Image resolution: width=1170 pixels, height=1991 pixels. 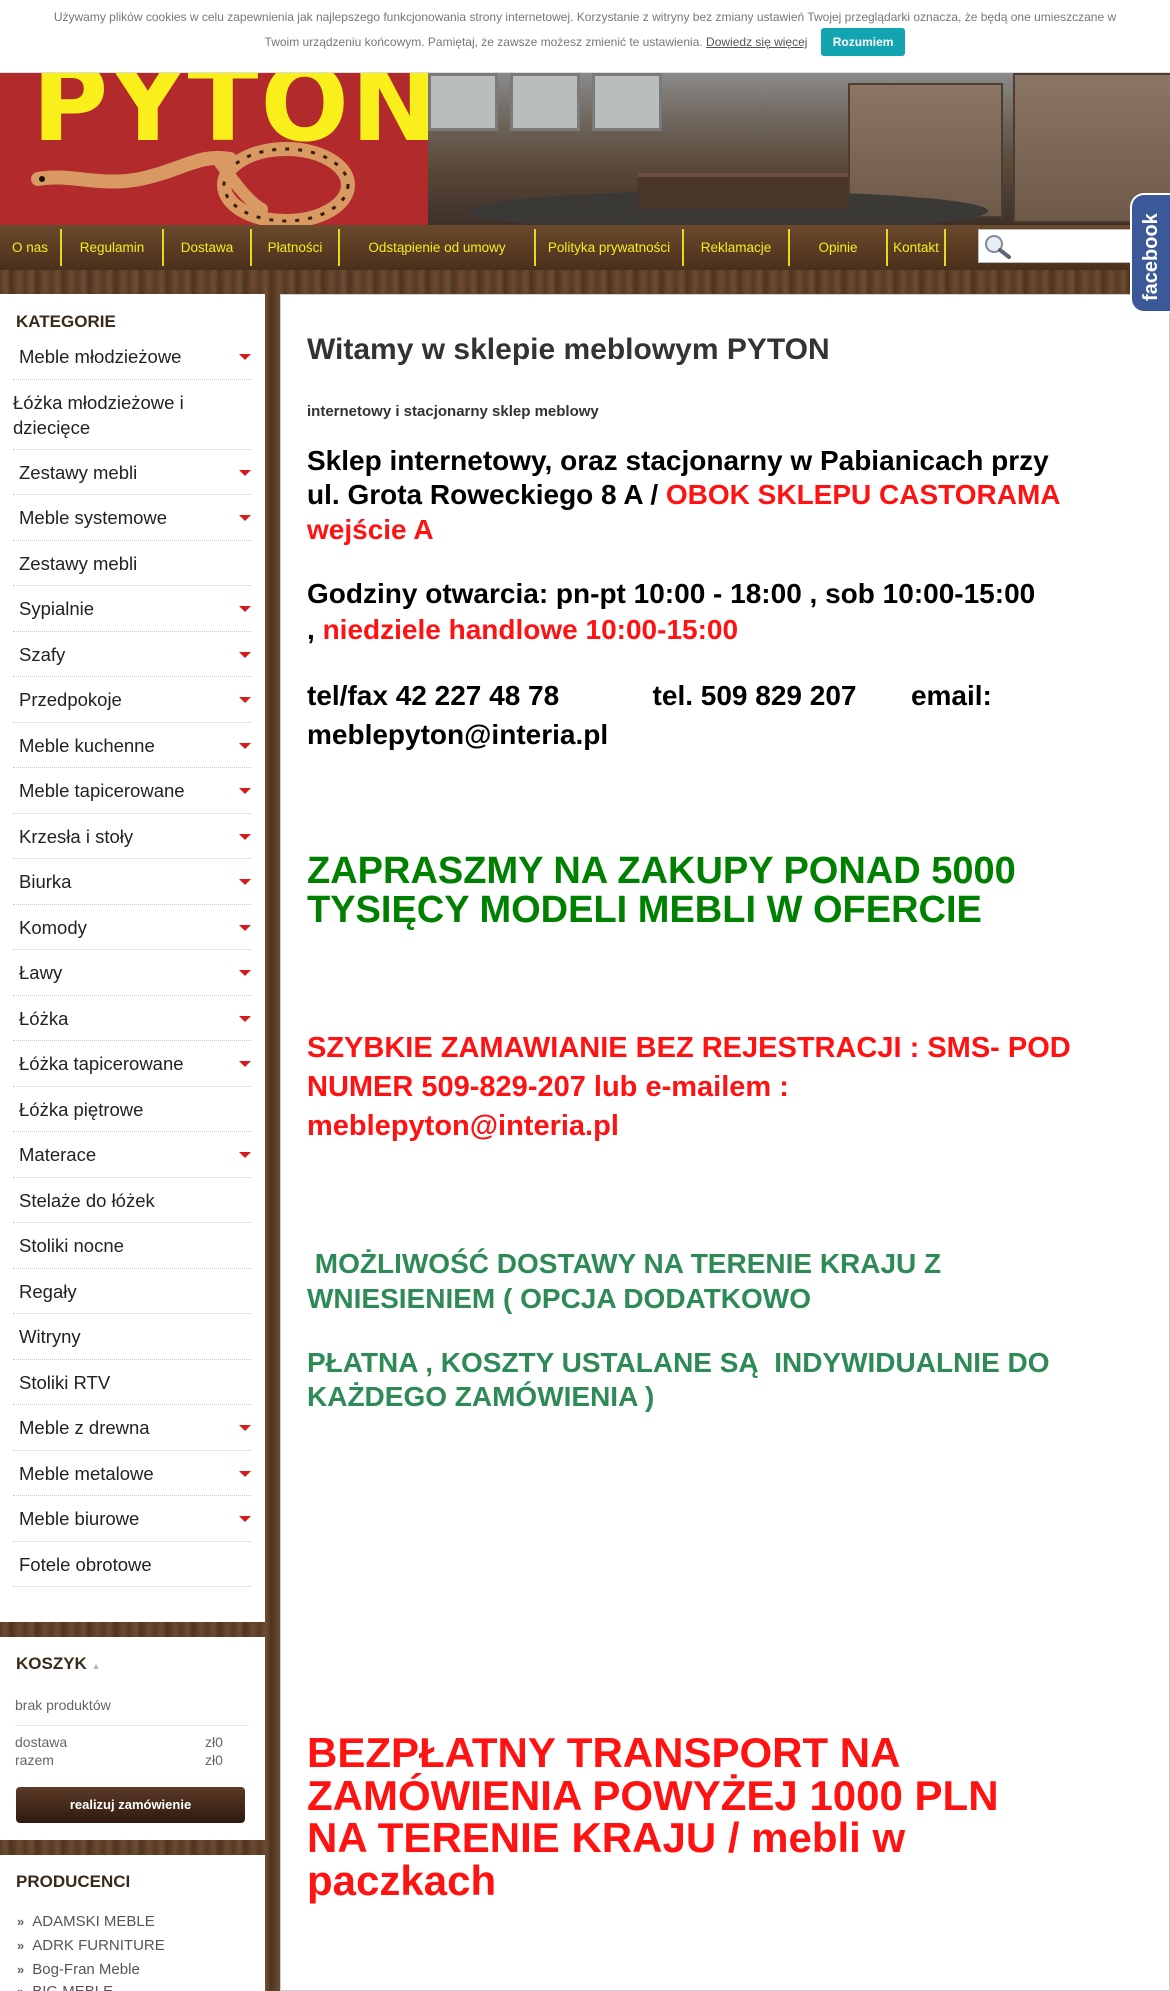 What do you see at coordinates (132, 927) in the screenshot?
I see `category-item: Komody` at bounding box center [132, 927].